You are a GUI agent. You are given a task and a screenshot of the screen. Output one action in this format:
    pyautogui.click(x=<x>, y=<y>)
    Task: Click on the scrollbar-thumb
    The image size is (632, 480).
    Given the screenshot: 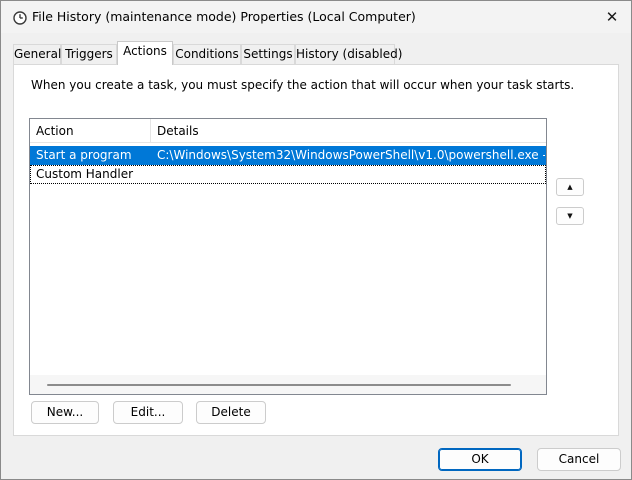 What is the action you would take?
    pyautogui.click(x=279, y=385)
    